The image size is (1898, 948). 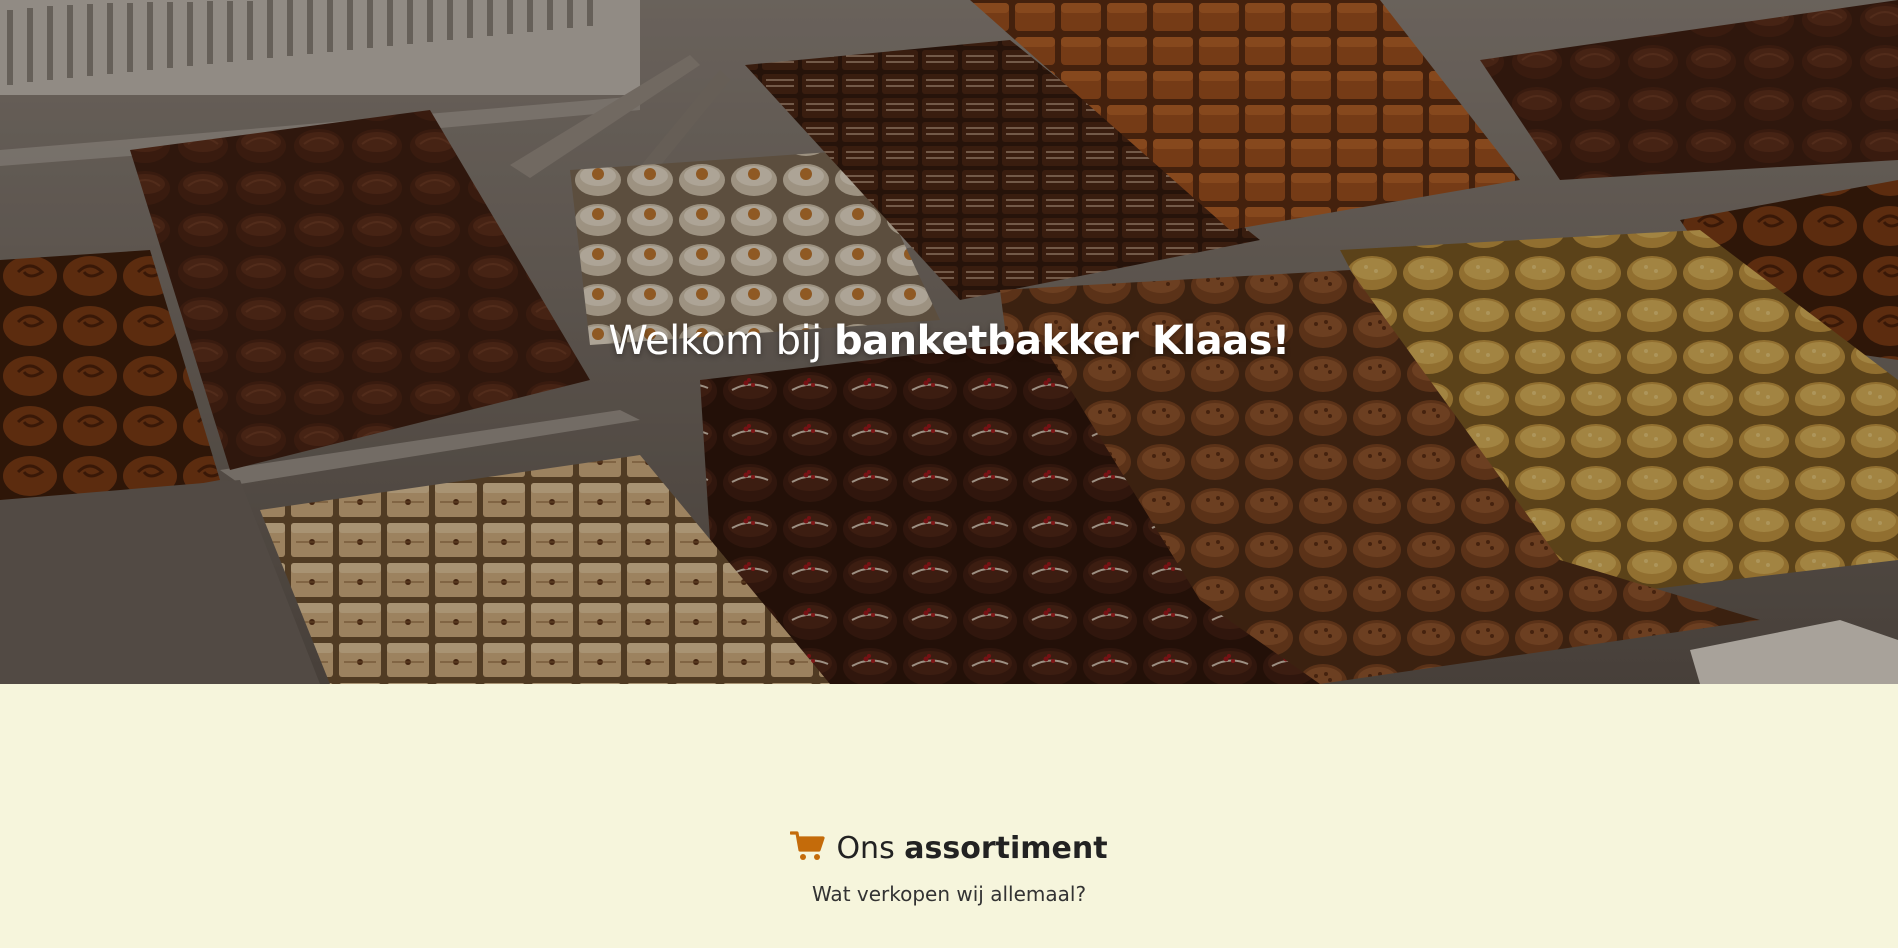 I want to click on assortiment-heading: Ons assortiment, so click(x=949, y=848).